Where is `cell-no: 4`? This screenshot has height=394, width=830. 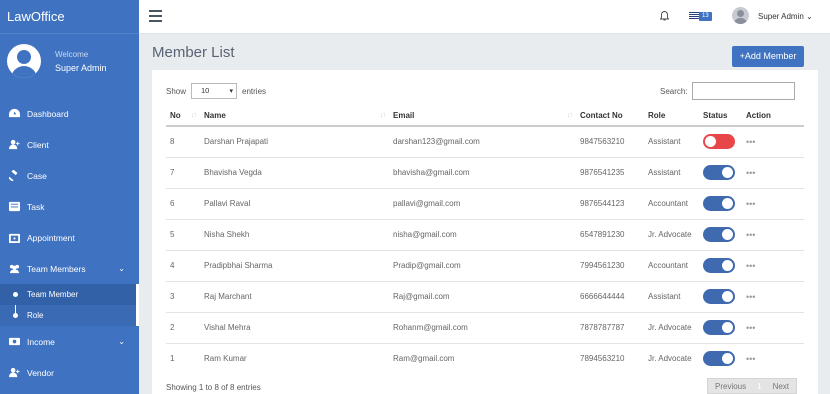 cell-no: 4 is located at coordinates (183, 265).